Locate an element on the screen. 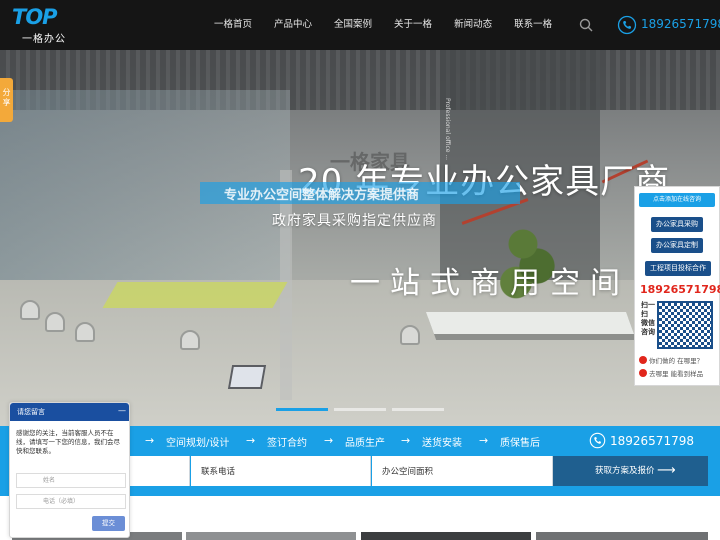 The image size is (720, 540). purchase-button: 办公家具采购 is located at coordinates (677, 224).